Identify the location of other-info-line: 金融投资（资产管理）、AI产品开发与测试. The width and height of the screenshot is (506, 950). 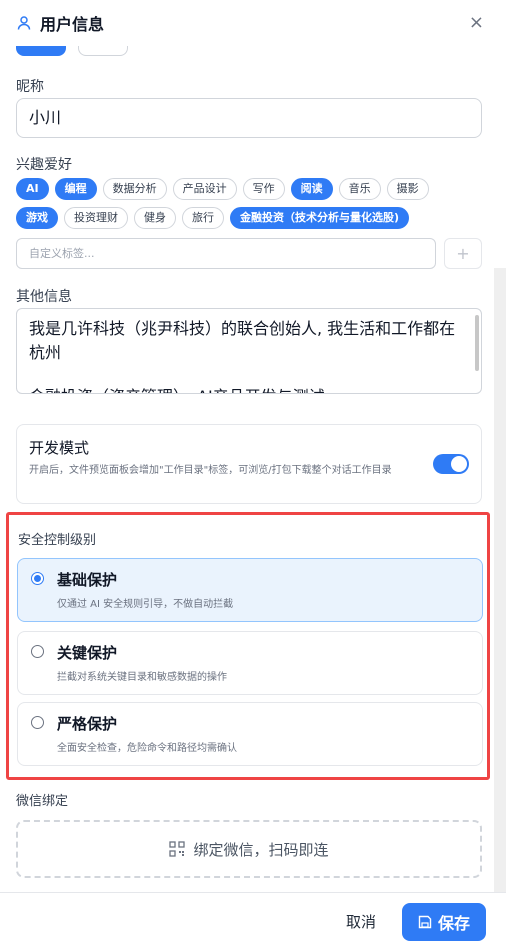
(249, 389).